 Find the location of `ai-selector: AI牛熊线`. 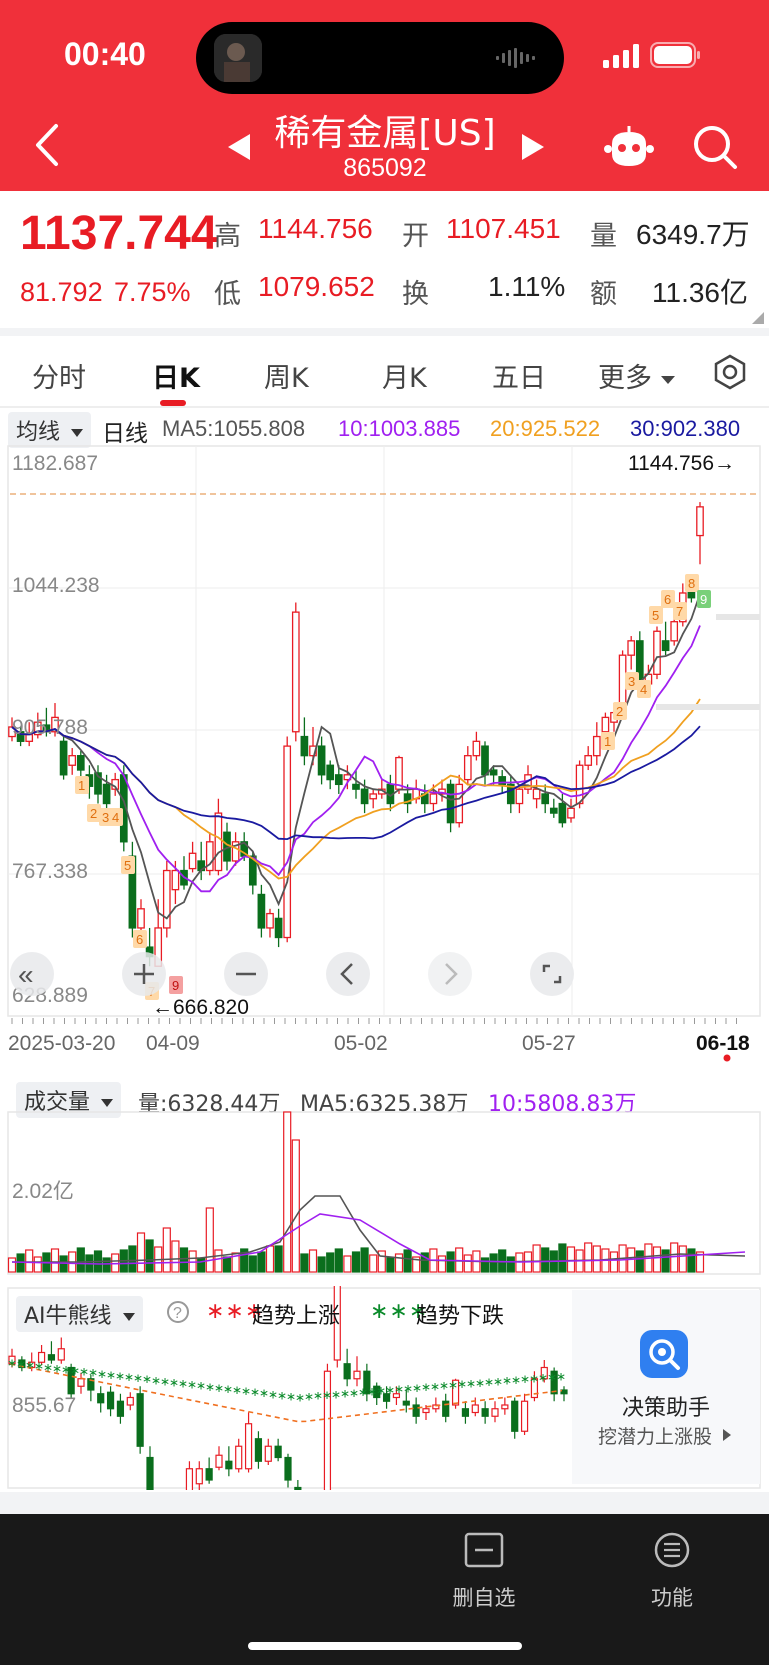

ai-selector: AI牛熊线 is located at coordinates (79, 1314).